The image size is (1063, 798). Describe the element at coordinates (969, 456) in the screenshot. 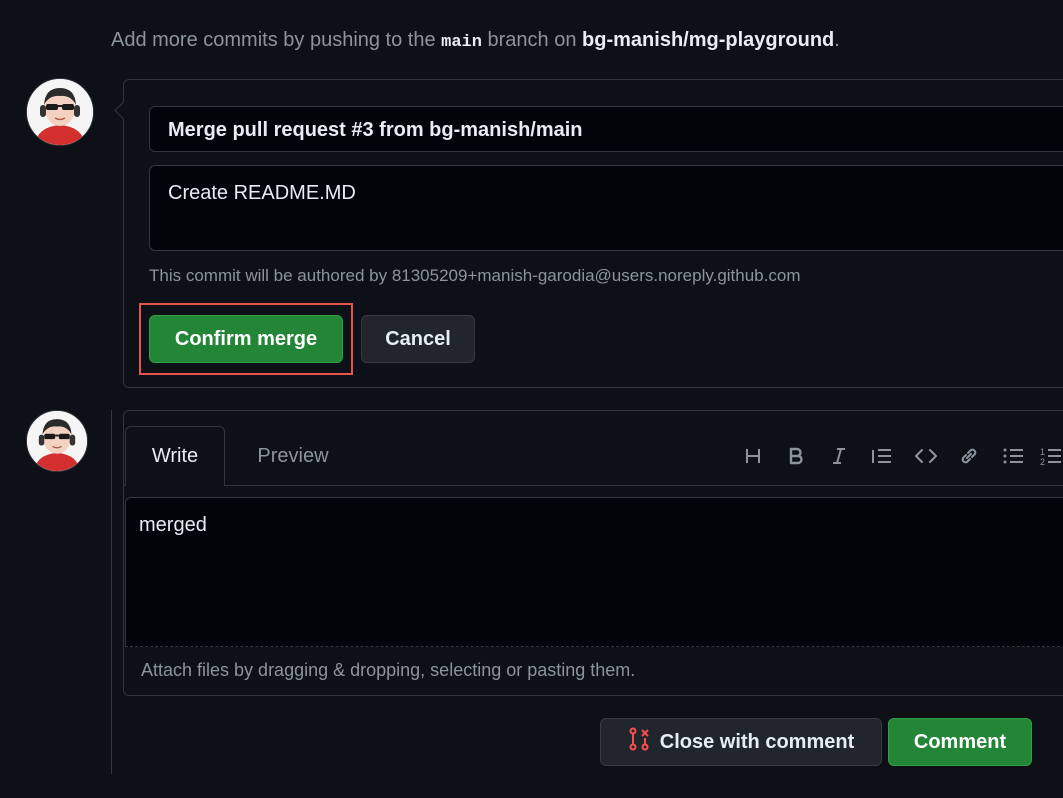

I see `link-icon` at that location.